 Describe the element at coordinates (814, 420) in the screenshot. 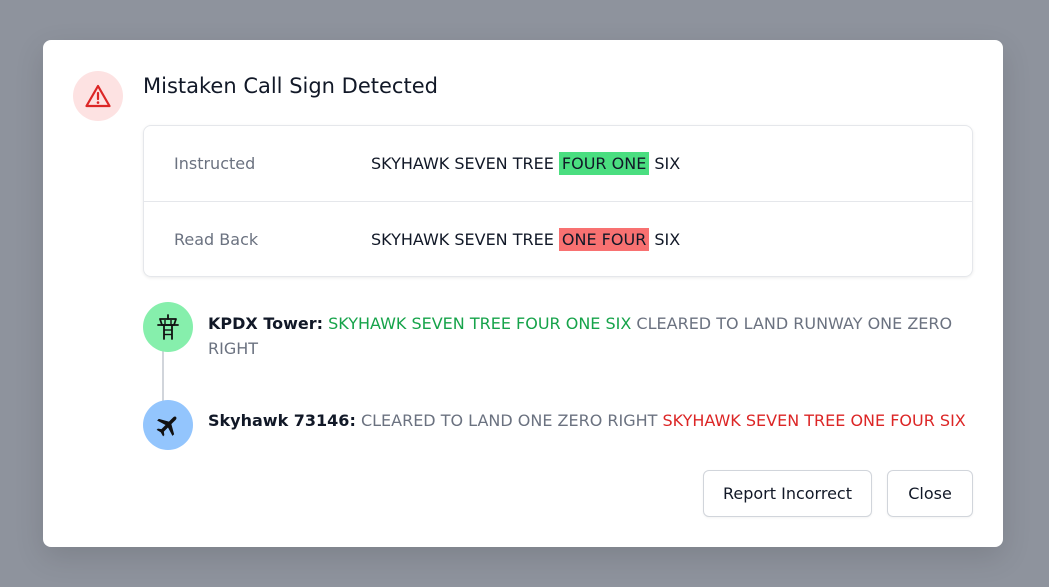

I see `aircraft-callsign: SKYHAWK SEVEN TREE ONE FOUR SIX` at that location.